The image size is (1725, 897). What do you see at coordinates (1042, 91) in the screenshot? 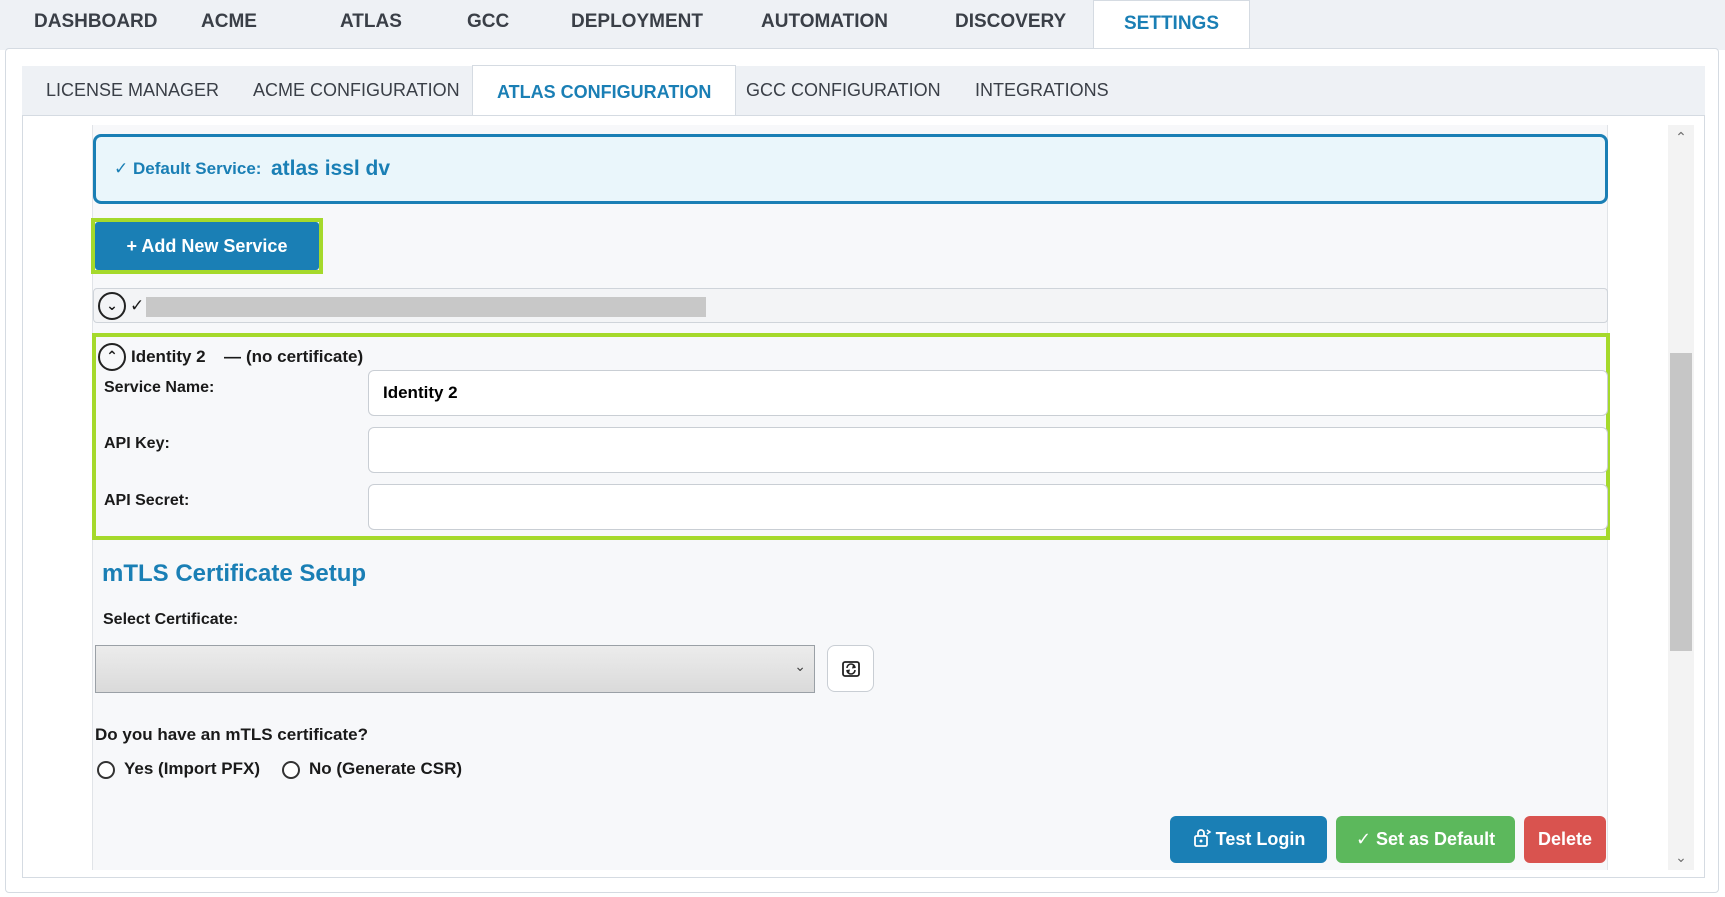
I see `tab-integrations: INTEGRATIONS` at bounding box center [1042, 91].